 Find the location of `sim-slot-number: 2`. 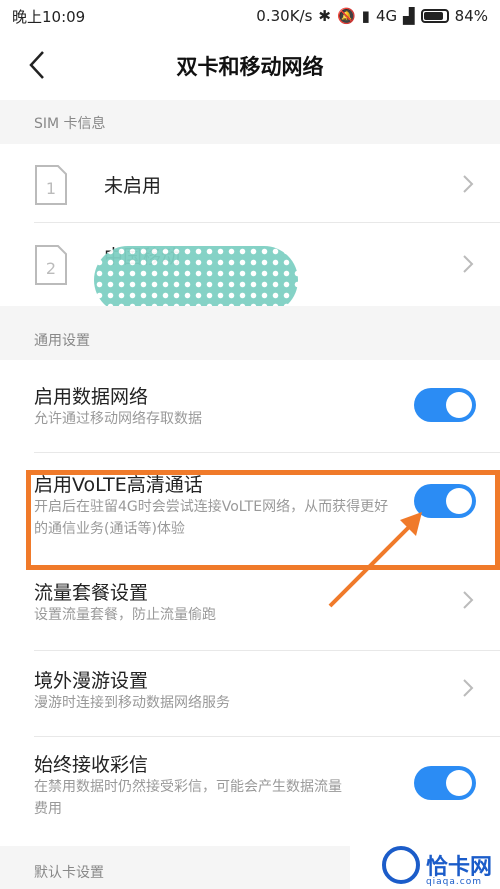

sim-slot-number: 2 is located at coordinates (51, 268).